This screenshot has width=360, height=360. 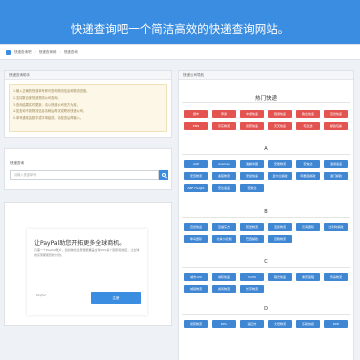 I want to click on courier-button: 巴西邮政, so click(x=252, y=239).